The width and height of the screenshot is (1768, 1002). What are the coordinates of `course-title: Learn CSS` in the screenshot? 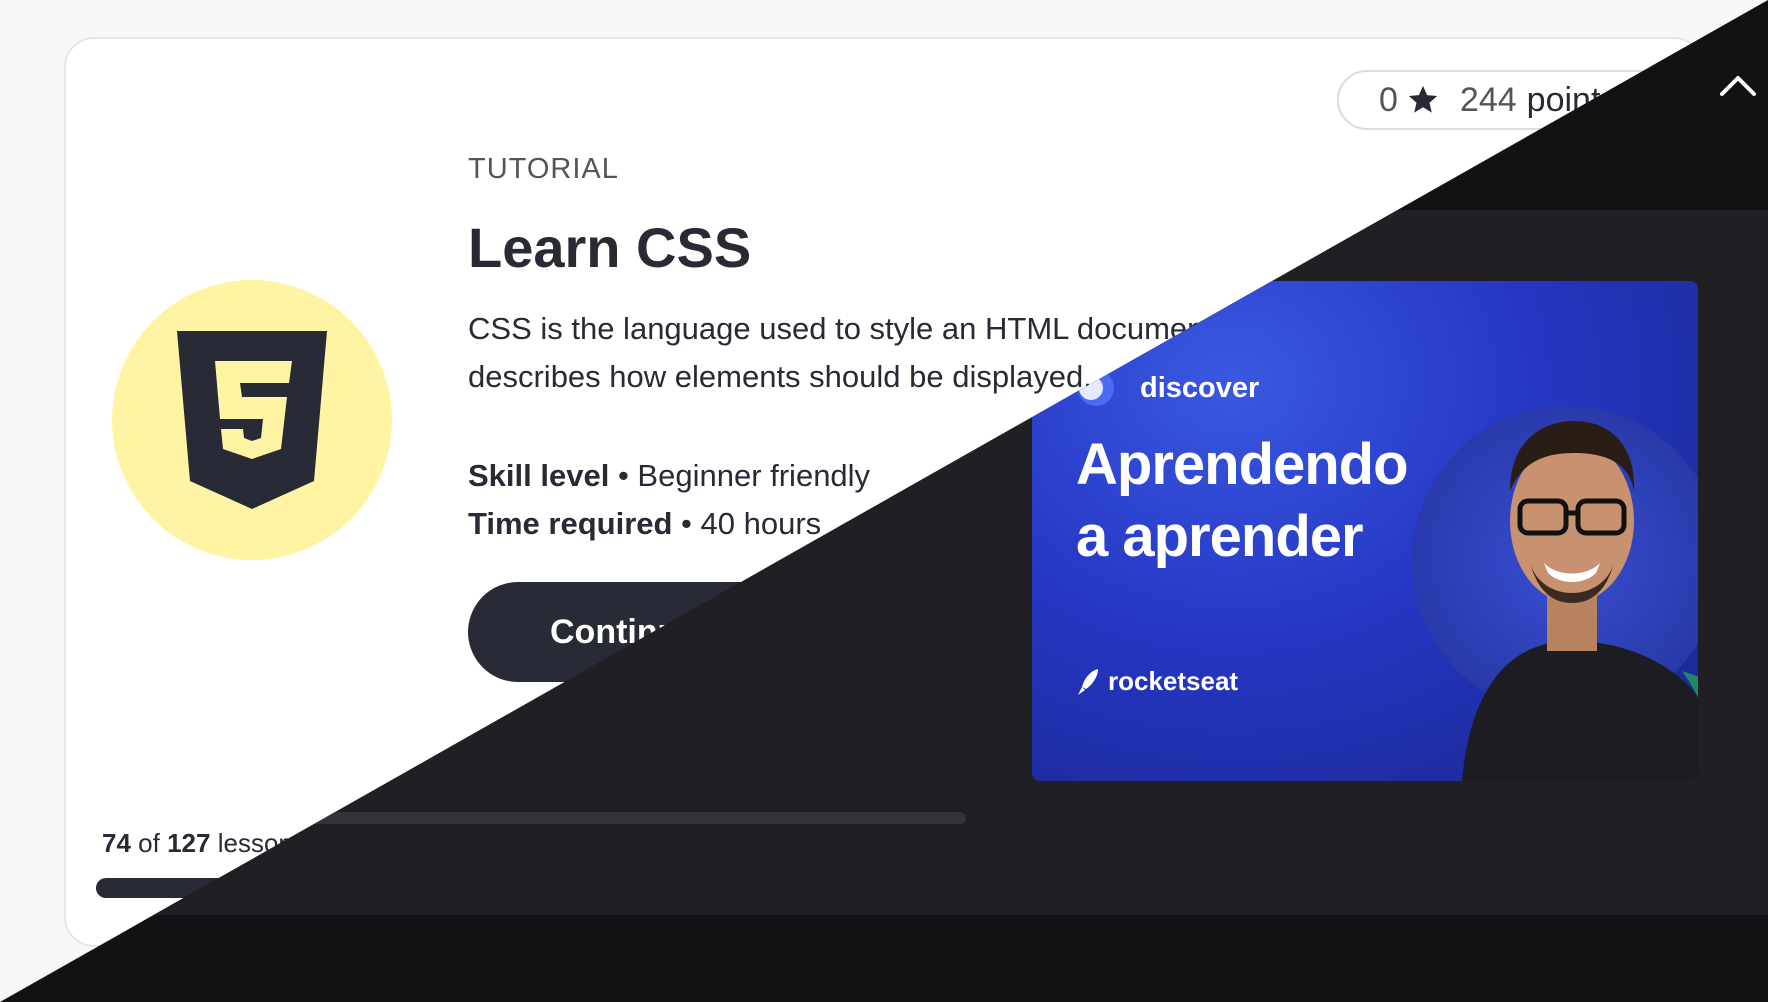 It's located at (610, 247).